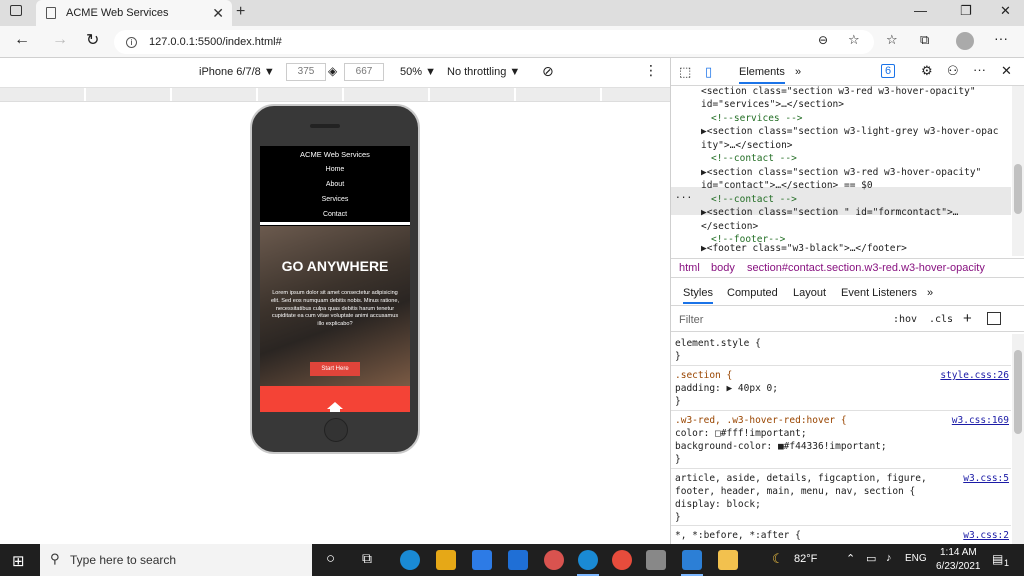  Describe the element at coordinates (974, 375) in the screenshot. I see `rule-source-link: style.css:26` at that location.